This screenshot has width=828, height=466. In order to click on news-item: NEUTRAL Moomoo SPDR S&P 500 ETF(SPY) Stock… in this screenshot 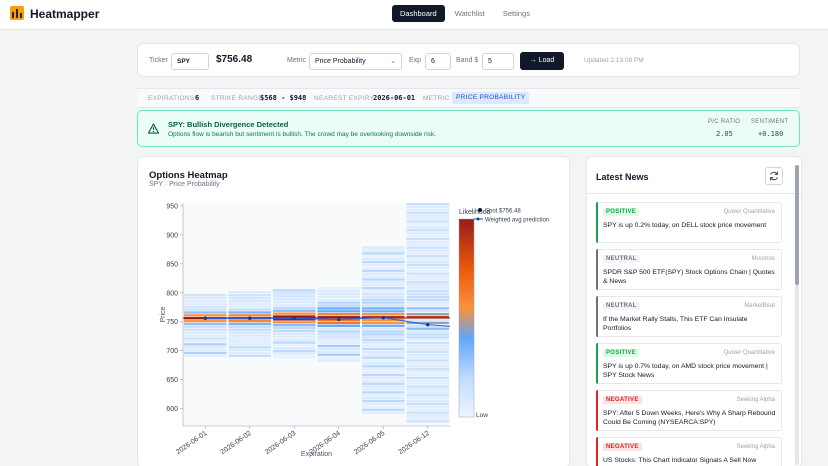, I will do `click(689, 269)`.